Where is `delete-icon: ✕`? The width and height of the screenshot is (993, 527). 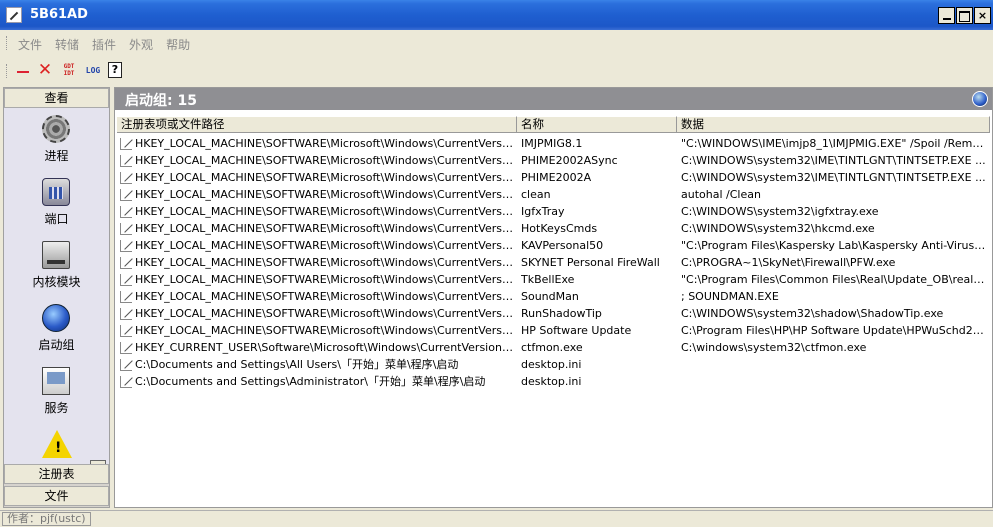 delete-icon: ✕ is located at coordinates (45, 71).